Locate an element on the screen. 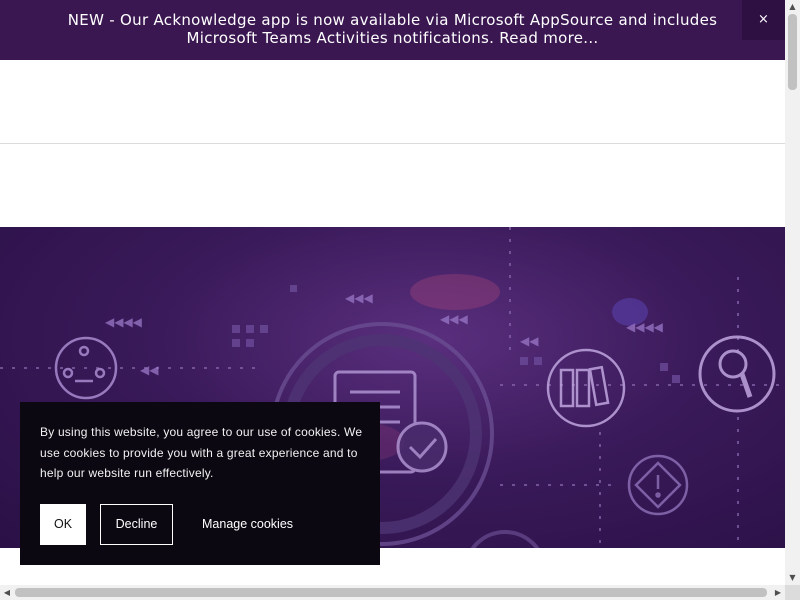 This screenshot has width=800, height=600. vertical-scroll-thumb is located at coordinates (792, 52).